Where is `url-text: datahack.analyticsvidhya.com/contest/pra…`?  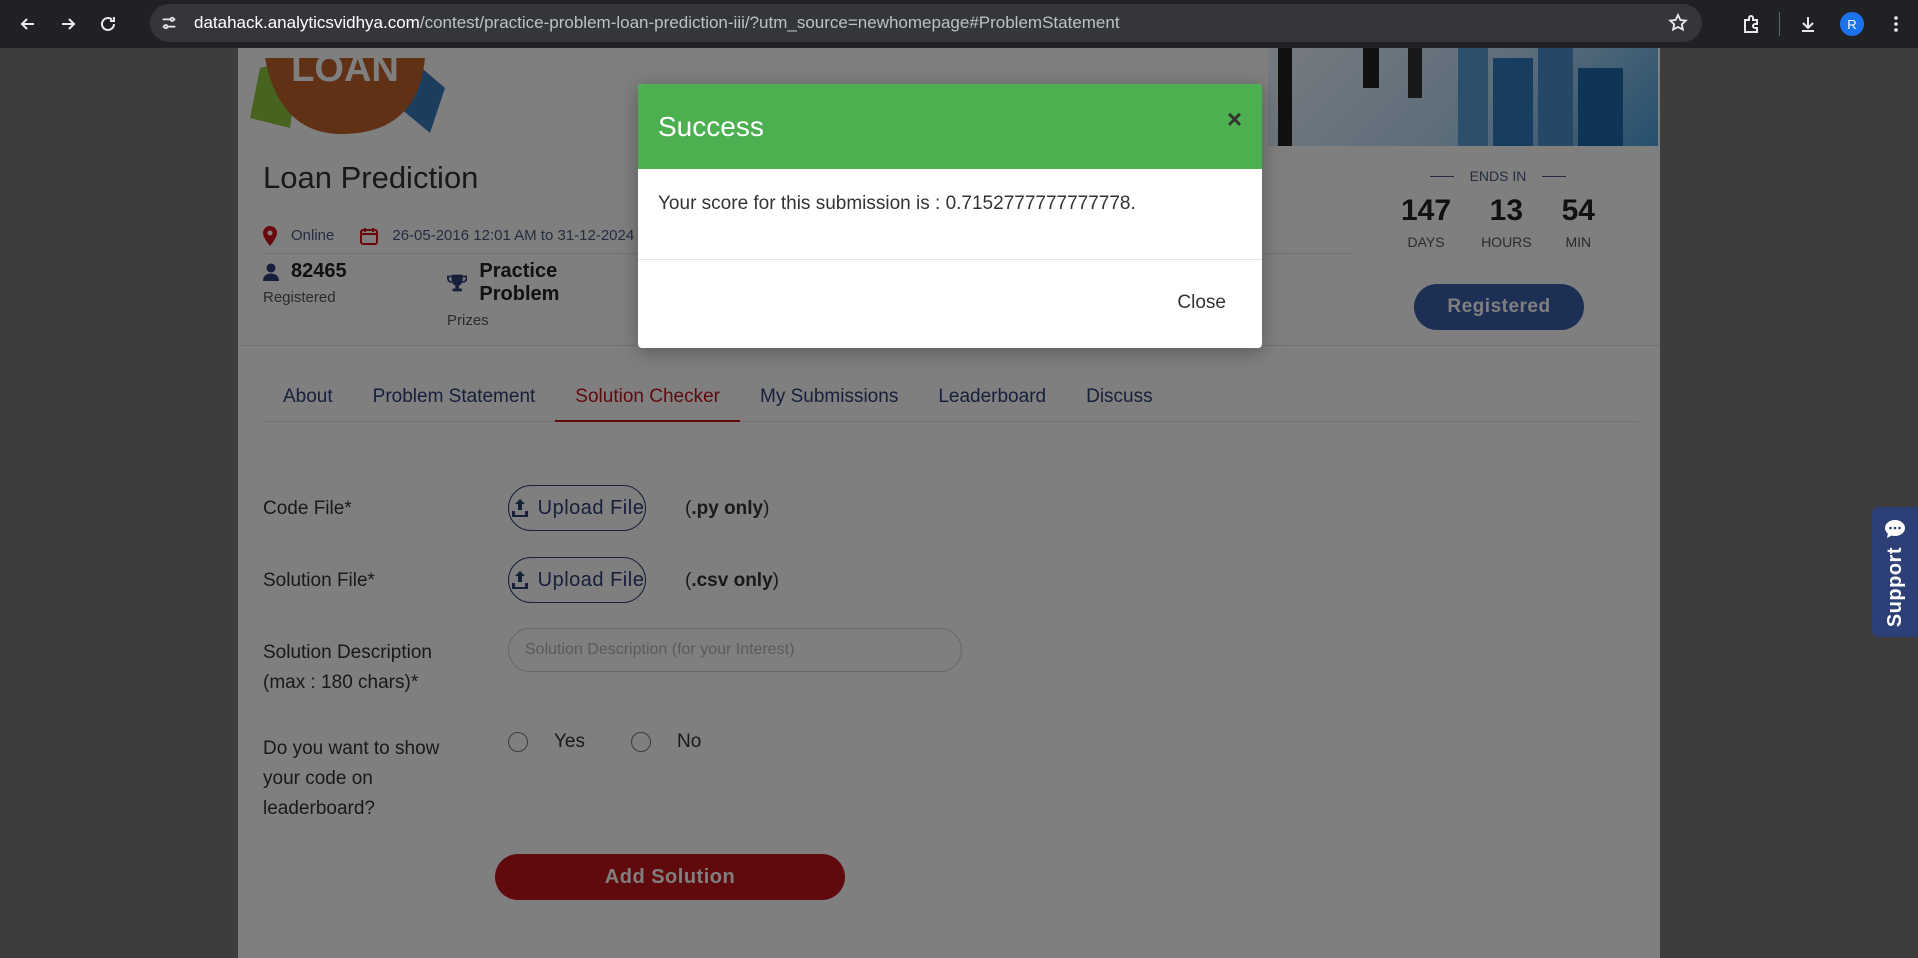
url-text: datahack.analyticsvidhya.com/contest/pra… is located at coordinates (657, 23).